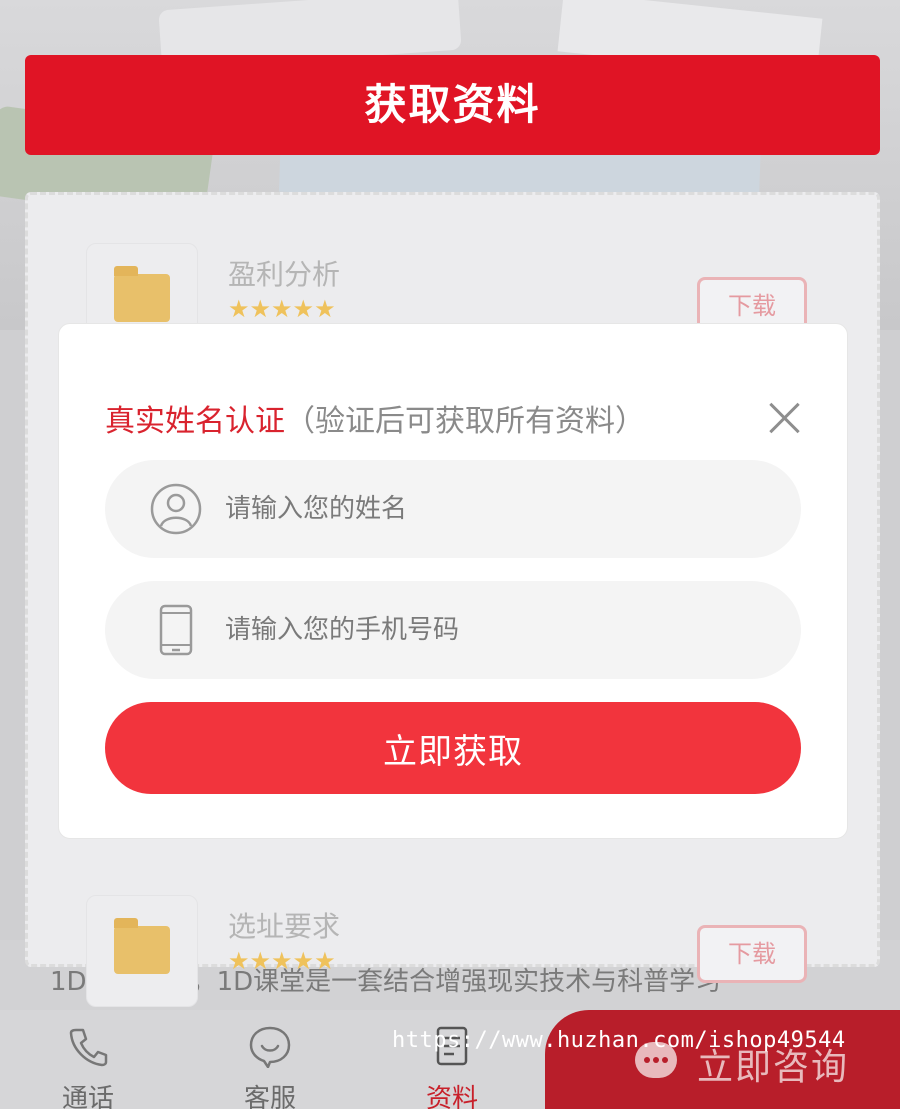 The width and height of the screenshot is (900, 1109). Describe the element at coordinates (284, 926) in the screenshot. I see `resource-title: 选址要求` at that location.